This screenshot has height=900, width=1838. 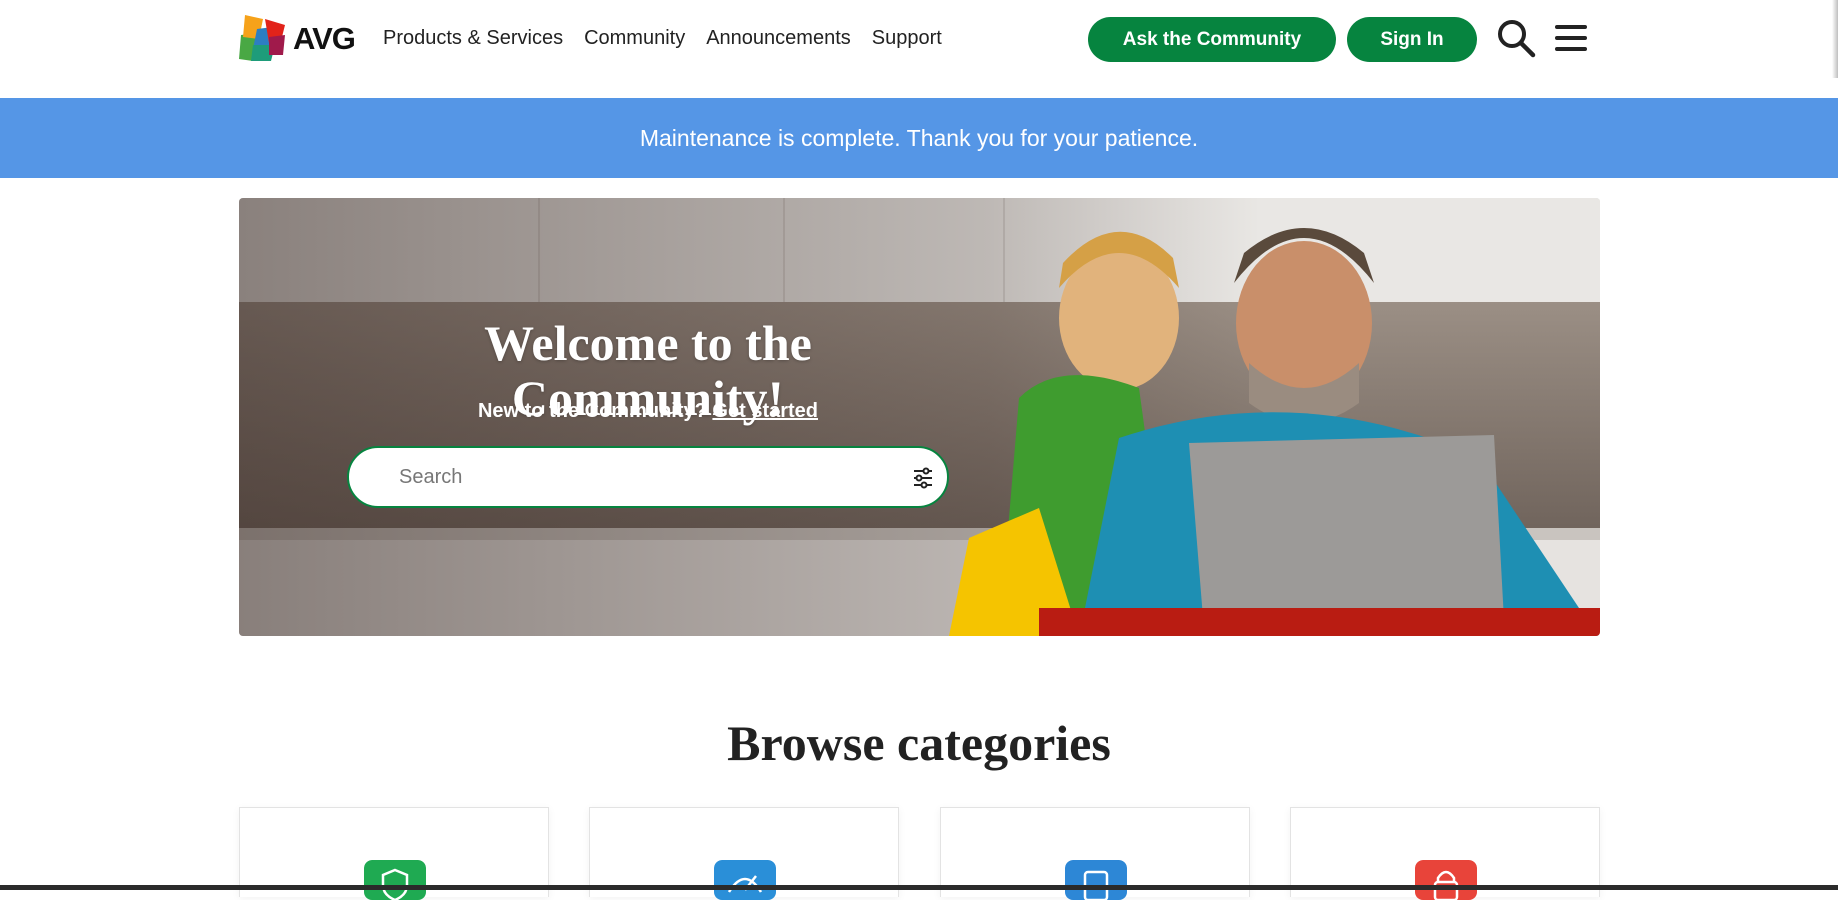 I want to click on logo-text: AVG, so click(x=324, y=38).